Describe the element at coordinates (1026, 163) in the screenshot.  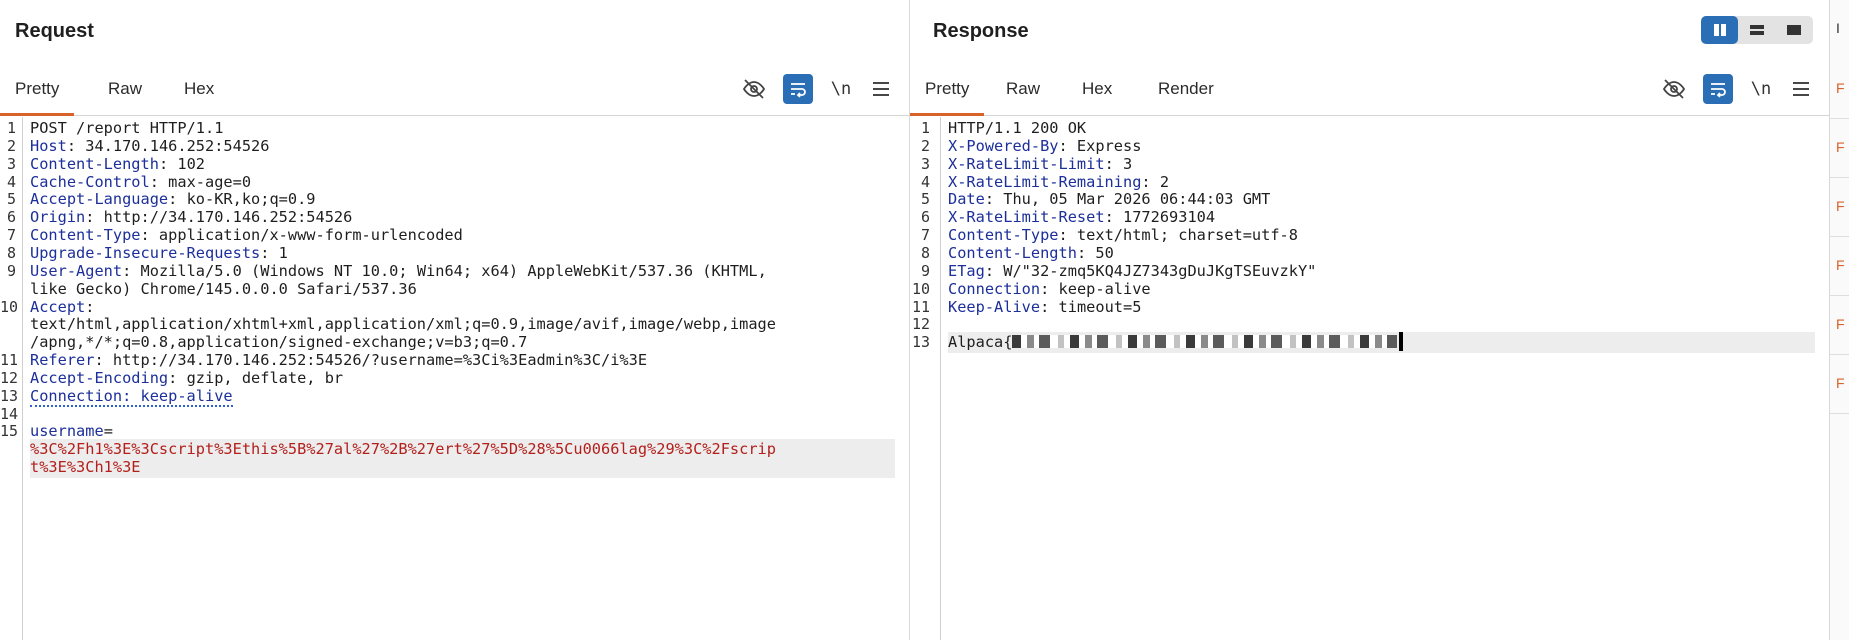
I see `header-name: X-RateLimit-Limit` at that location.